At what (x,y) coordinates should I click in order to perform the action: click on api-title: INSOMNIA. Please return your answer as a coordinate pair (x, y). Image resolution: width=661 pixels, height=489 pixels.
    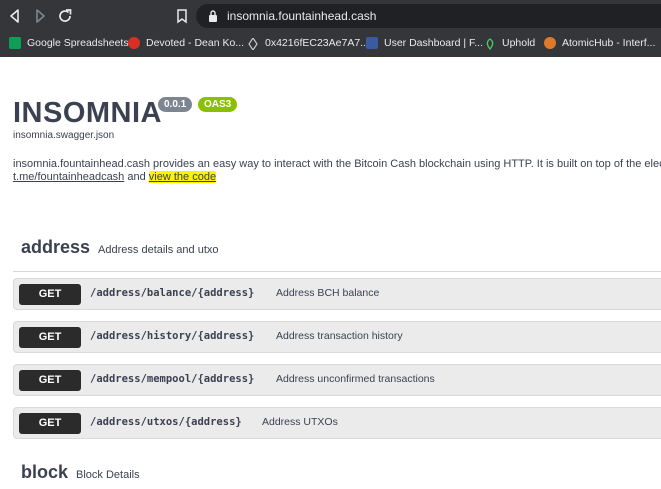
    Looking at the image, I should click on (87, 113).